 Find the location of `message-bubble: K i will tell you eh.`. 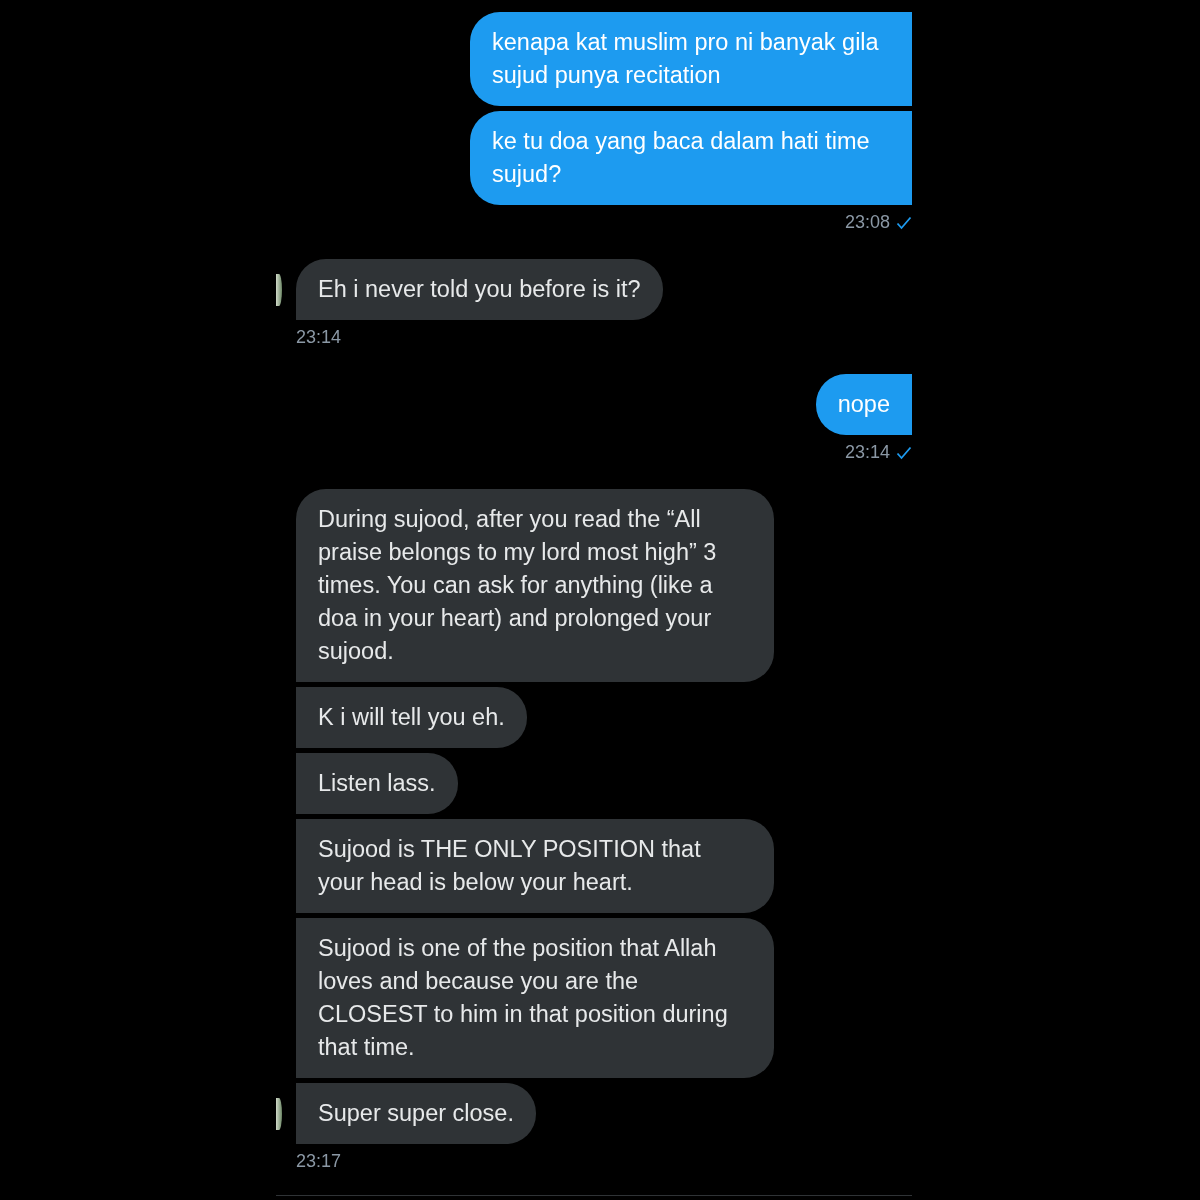

message-bubble: K i will tell you eh. is located at coordinates (411, 717).